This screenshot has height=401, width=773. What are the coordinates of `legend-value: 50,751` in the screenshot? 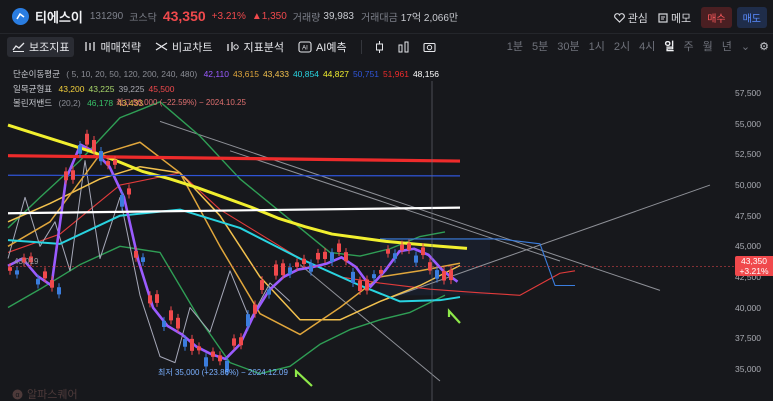 It's located at (365, 74).